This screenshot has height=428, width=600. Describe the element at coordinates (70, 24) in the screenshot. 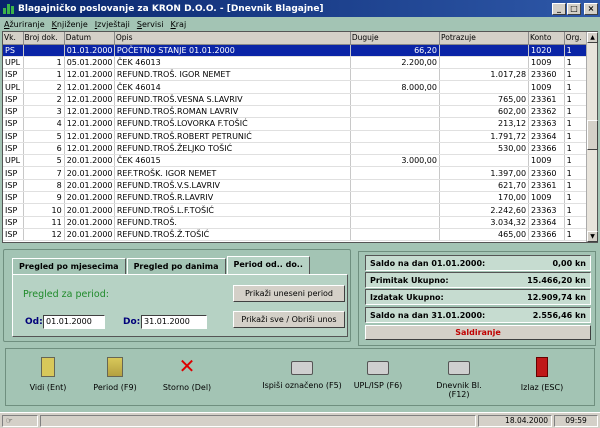

I see `menu-knjizenje: Knjiženje` at that location.